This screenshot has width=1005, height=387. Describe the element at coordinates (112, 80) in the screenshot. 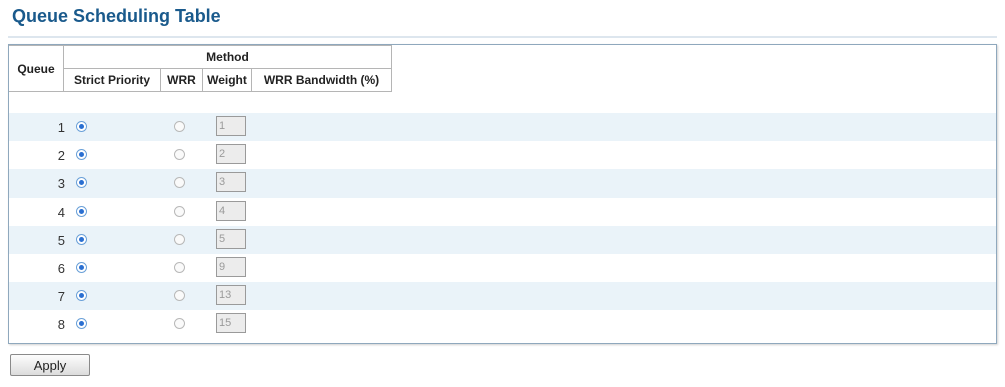

I see `column-header-strict-priority: Strict Priority` at that location.